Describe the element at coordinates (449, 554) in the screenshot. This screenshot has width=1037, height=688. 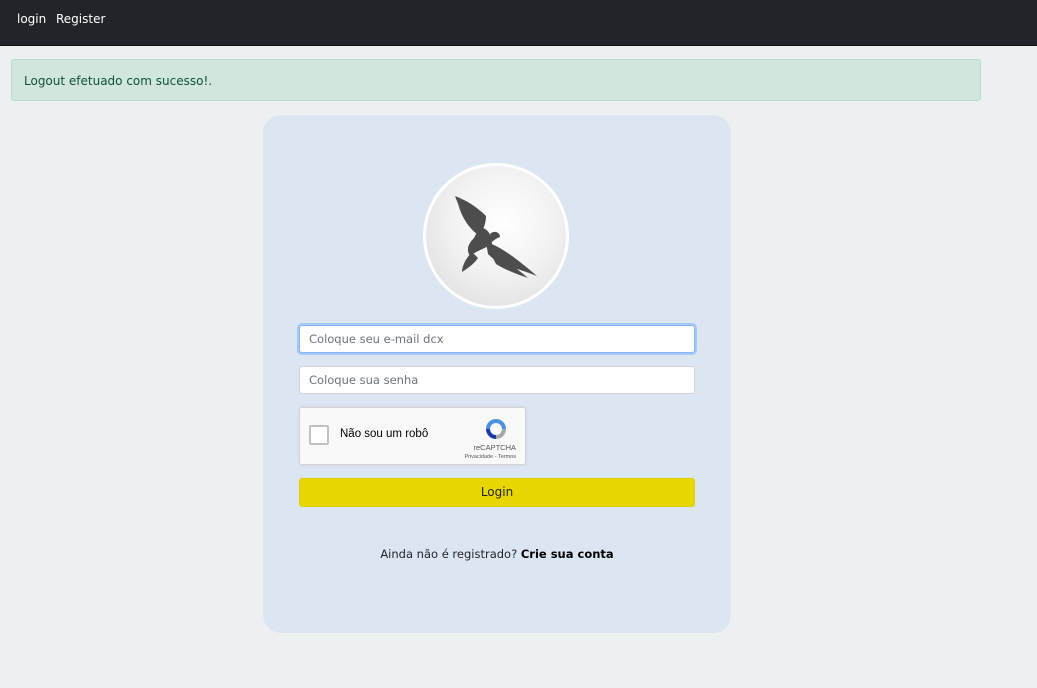
I see `register-prompt-text: Ainda não é registrado?` at that location.